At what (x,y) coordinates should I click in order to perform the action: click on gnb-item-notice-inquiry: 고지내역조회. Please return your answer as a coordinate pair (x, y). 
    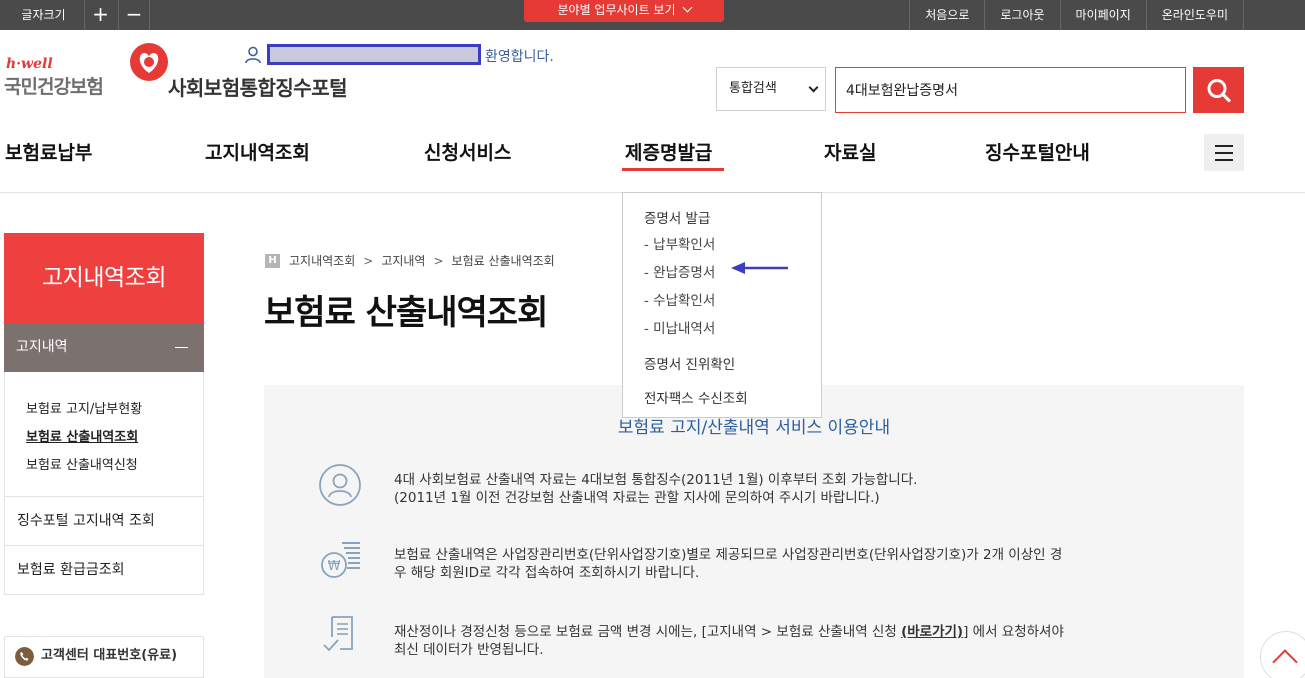
    Looking at the image, I should click on (257, 151).